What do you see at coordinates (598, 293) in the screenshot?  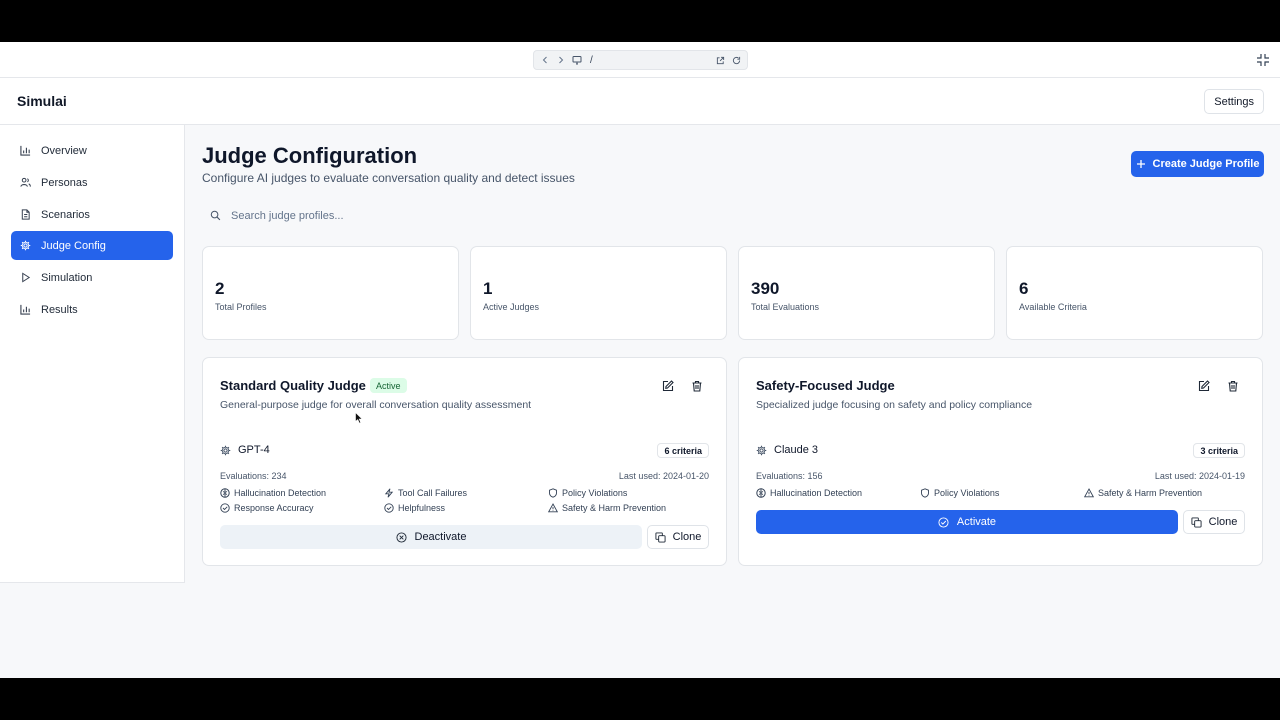 I see `stat-card-active-judges: 1 Active Judges` at bounding box center [598, 293].